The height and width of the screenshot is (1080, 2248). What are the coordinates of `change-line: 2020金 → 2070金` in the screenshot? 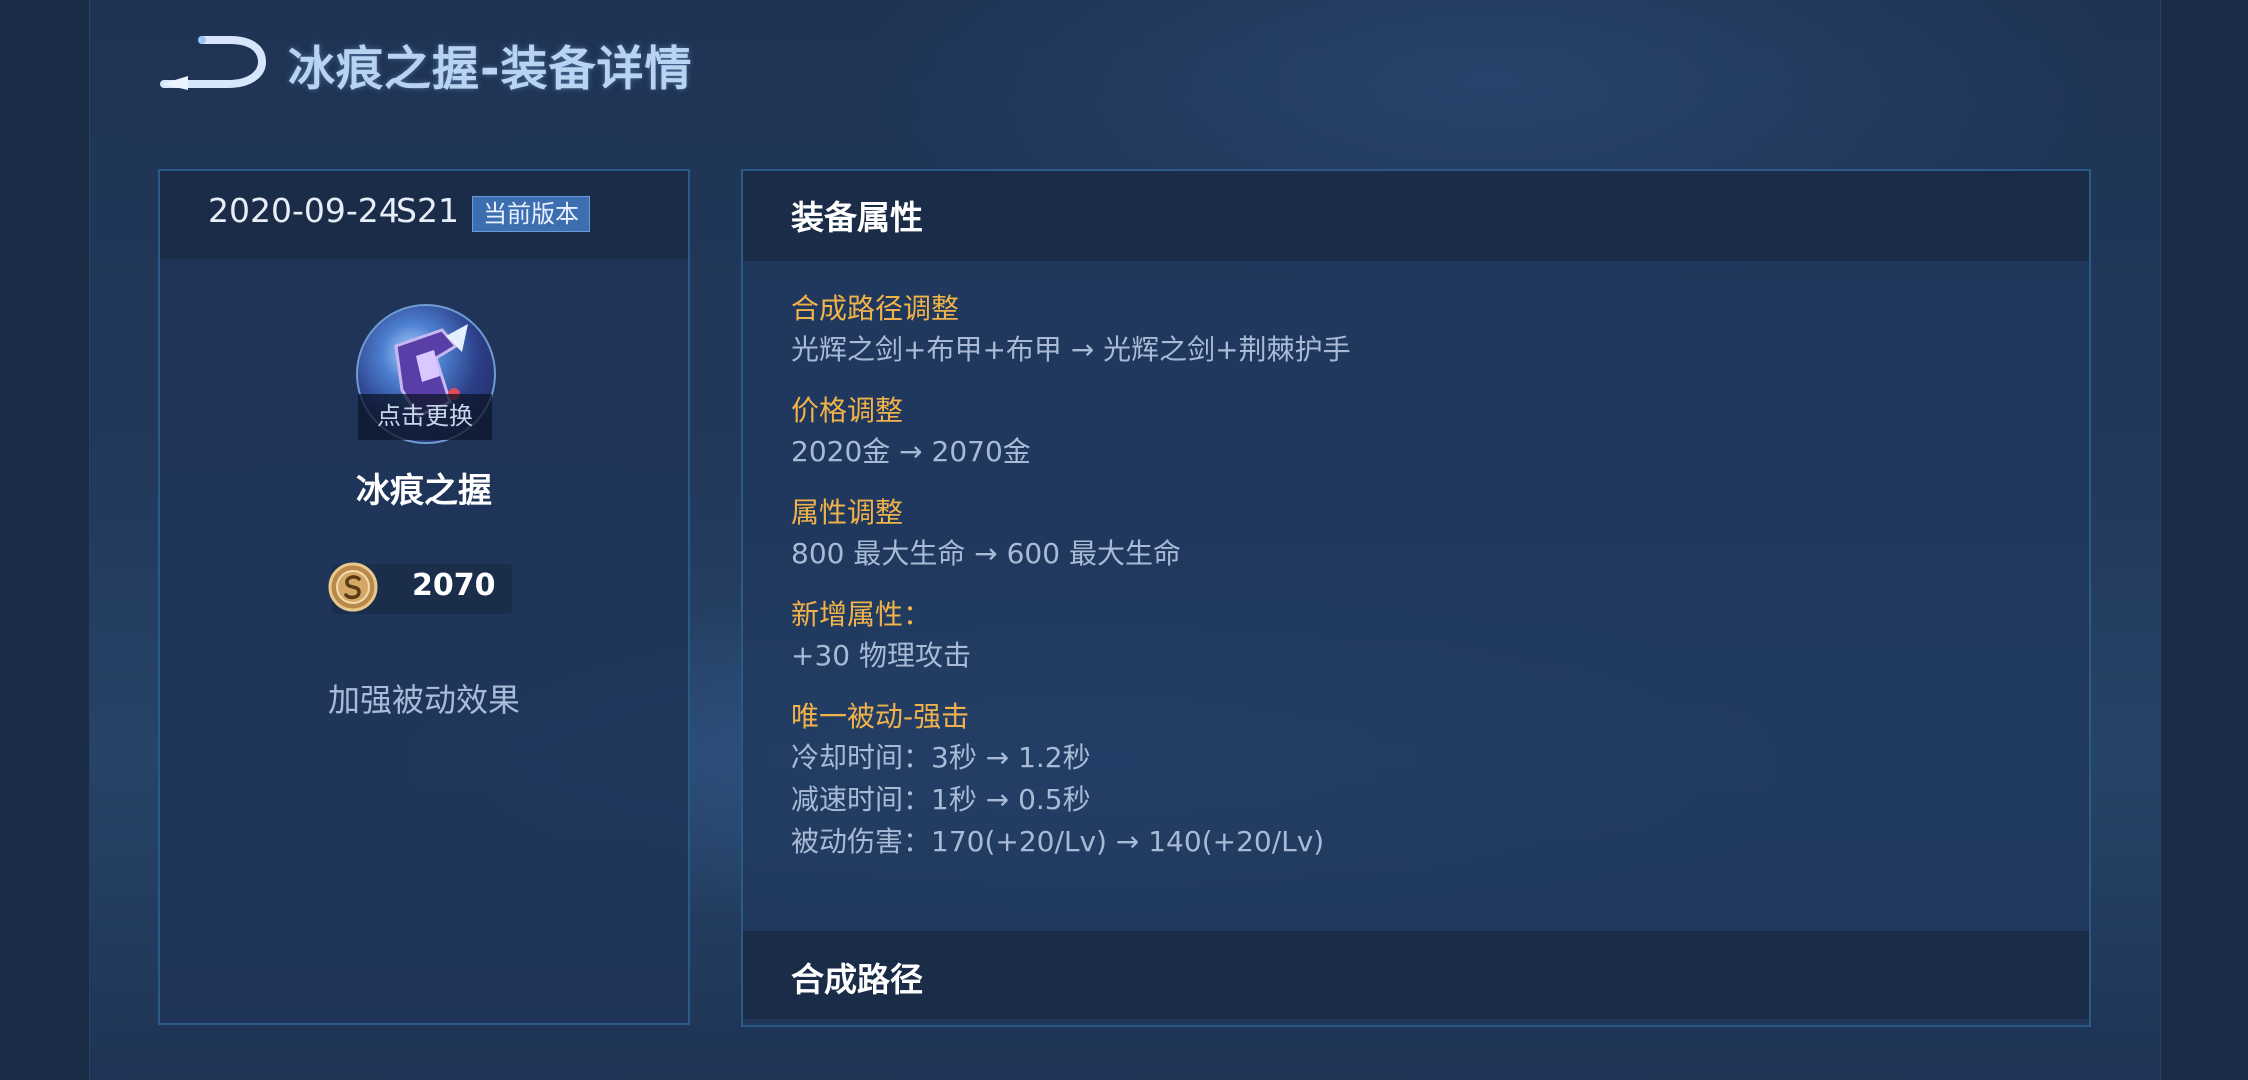 It's located at (911, 451).